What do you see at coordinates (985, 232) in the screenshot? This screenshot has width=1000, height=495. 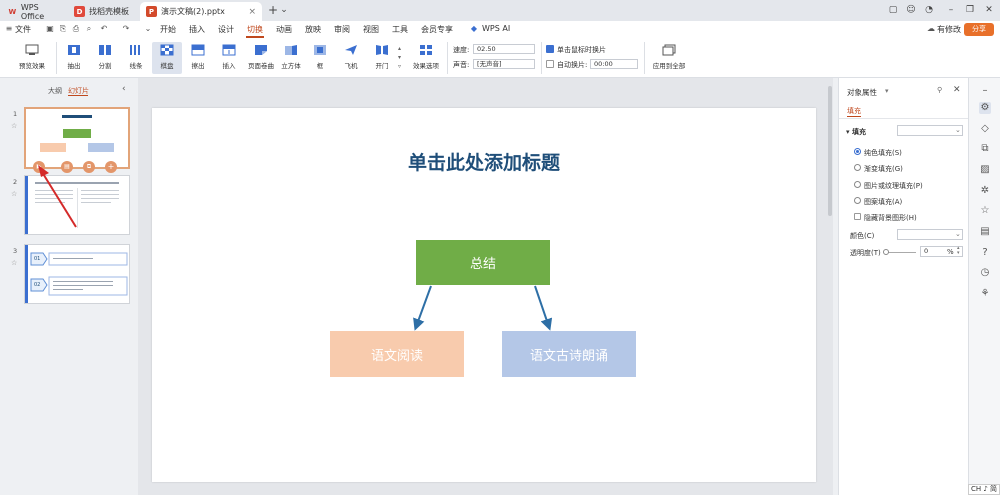 I see `layout-icon: ▤` at bounding box center [985, 232].